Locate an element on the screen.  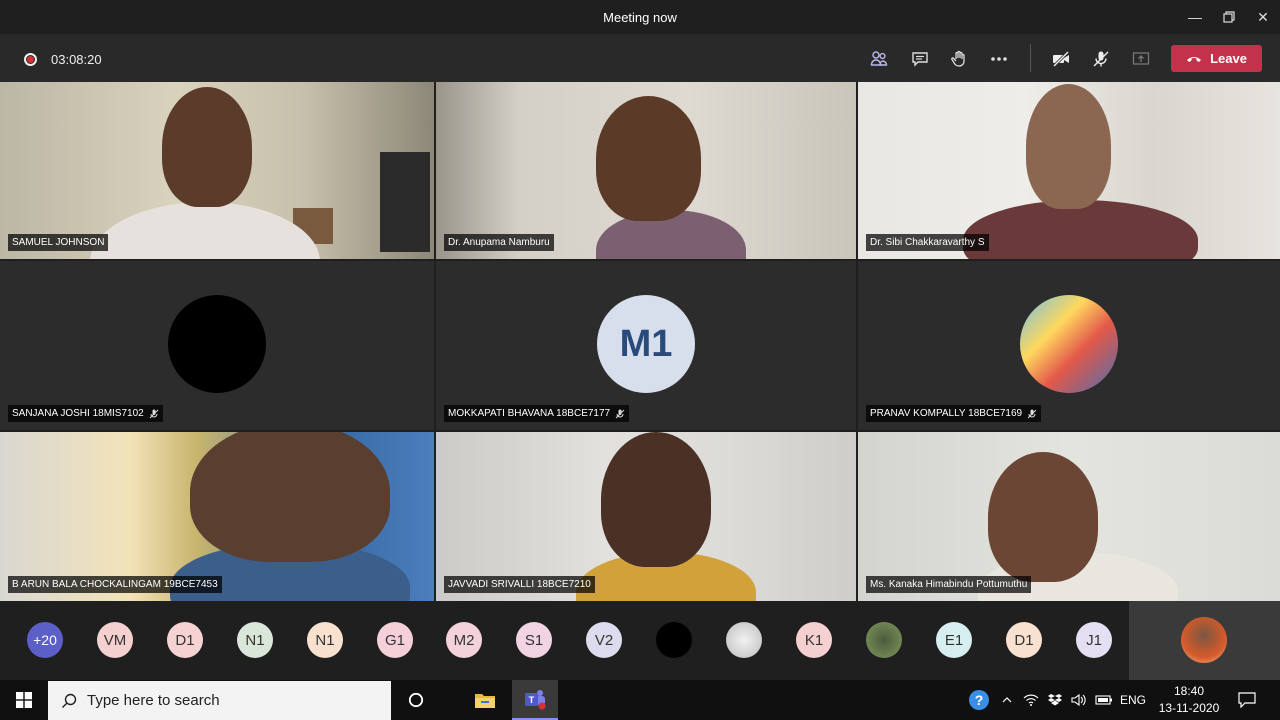
video-tile: Ms. Kanaka Himabindu Pottumuthu is located at coordinates (1069, 516).